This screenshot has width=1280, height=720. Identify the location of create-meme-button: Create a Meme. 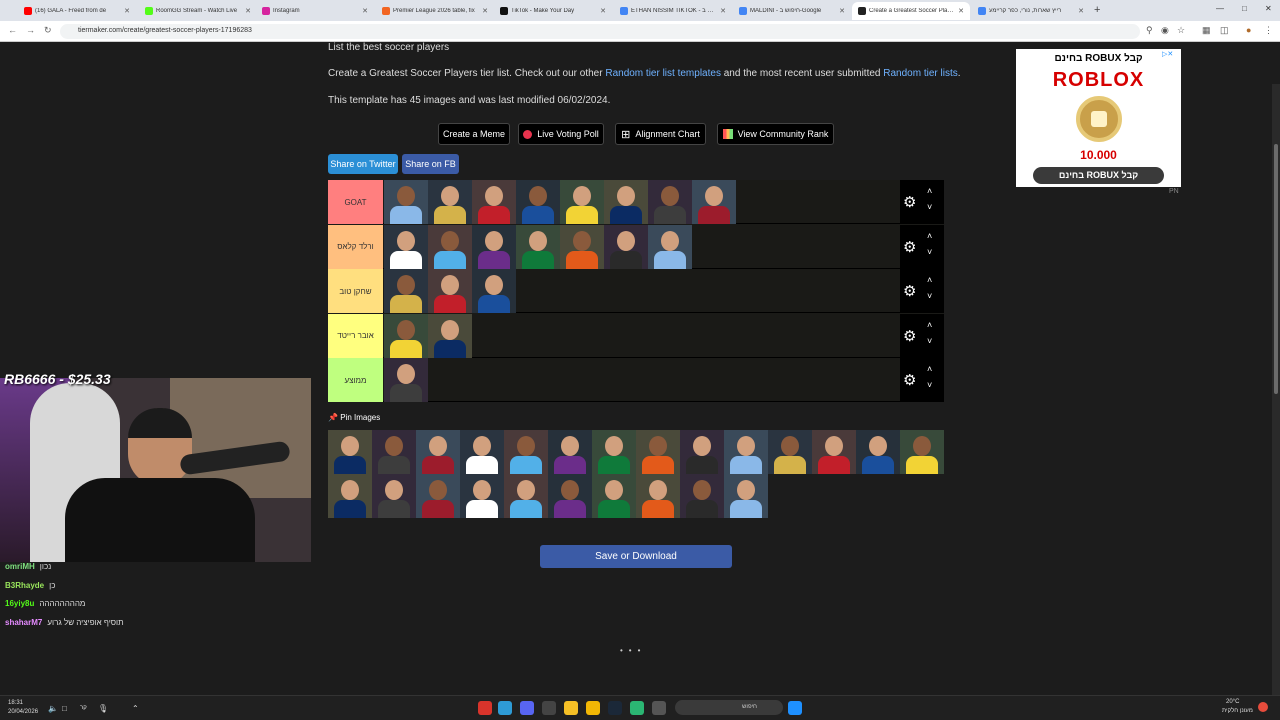
(474, 134).